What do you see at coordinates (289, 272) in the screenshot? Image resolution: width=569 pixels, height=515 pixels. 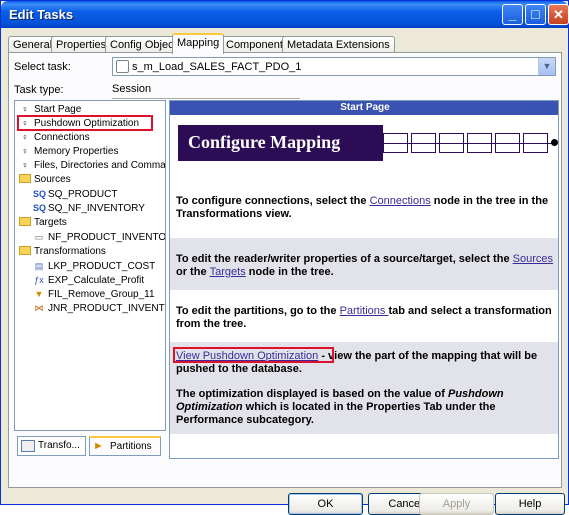 I see `section-text: node in the tree.` at bounding box center [289, 272].